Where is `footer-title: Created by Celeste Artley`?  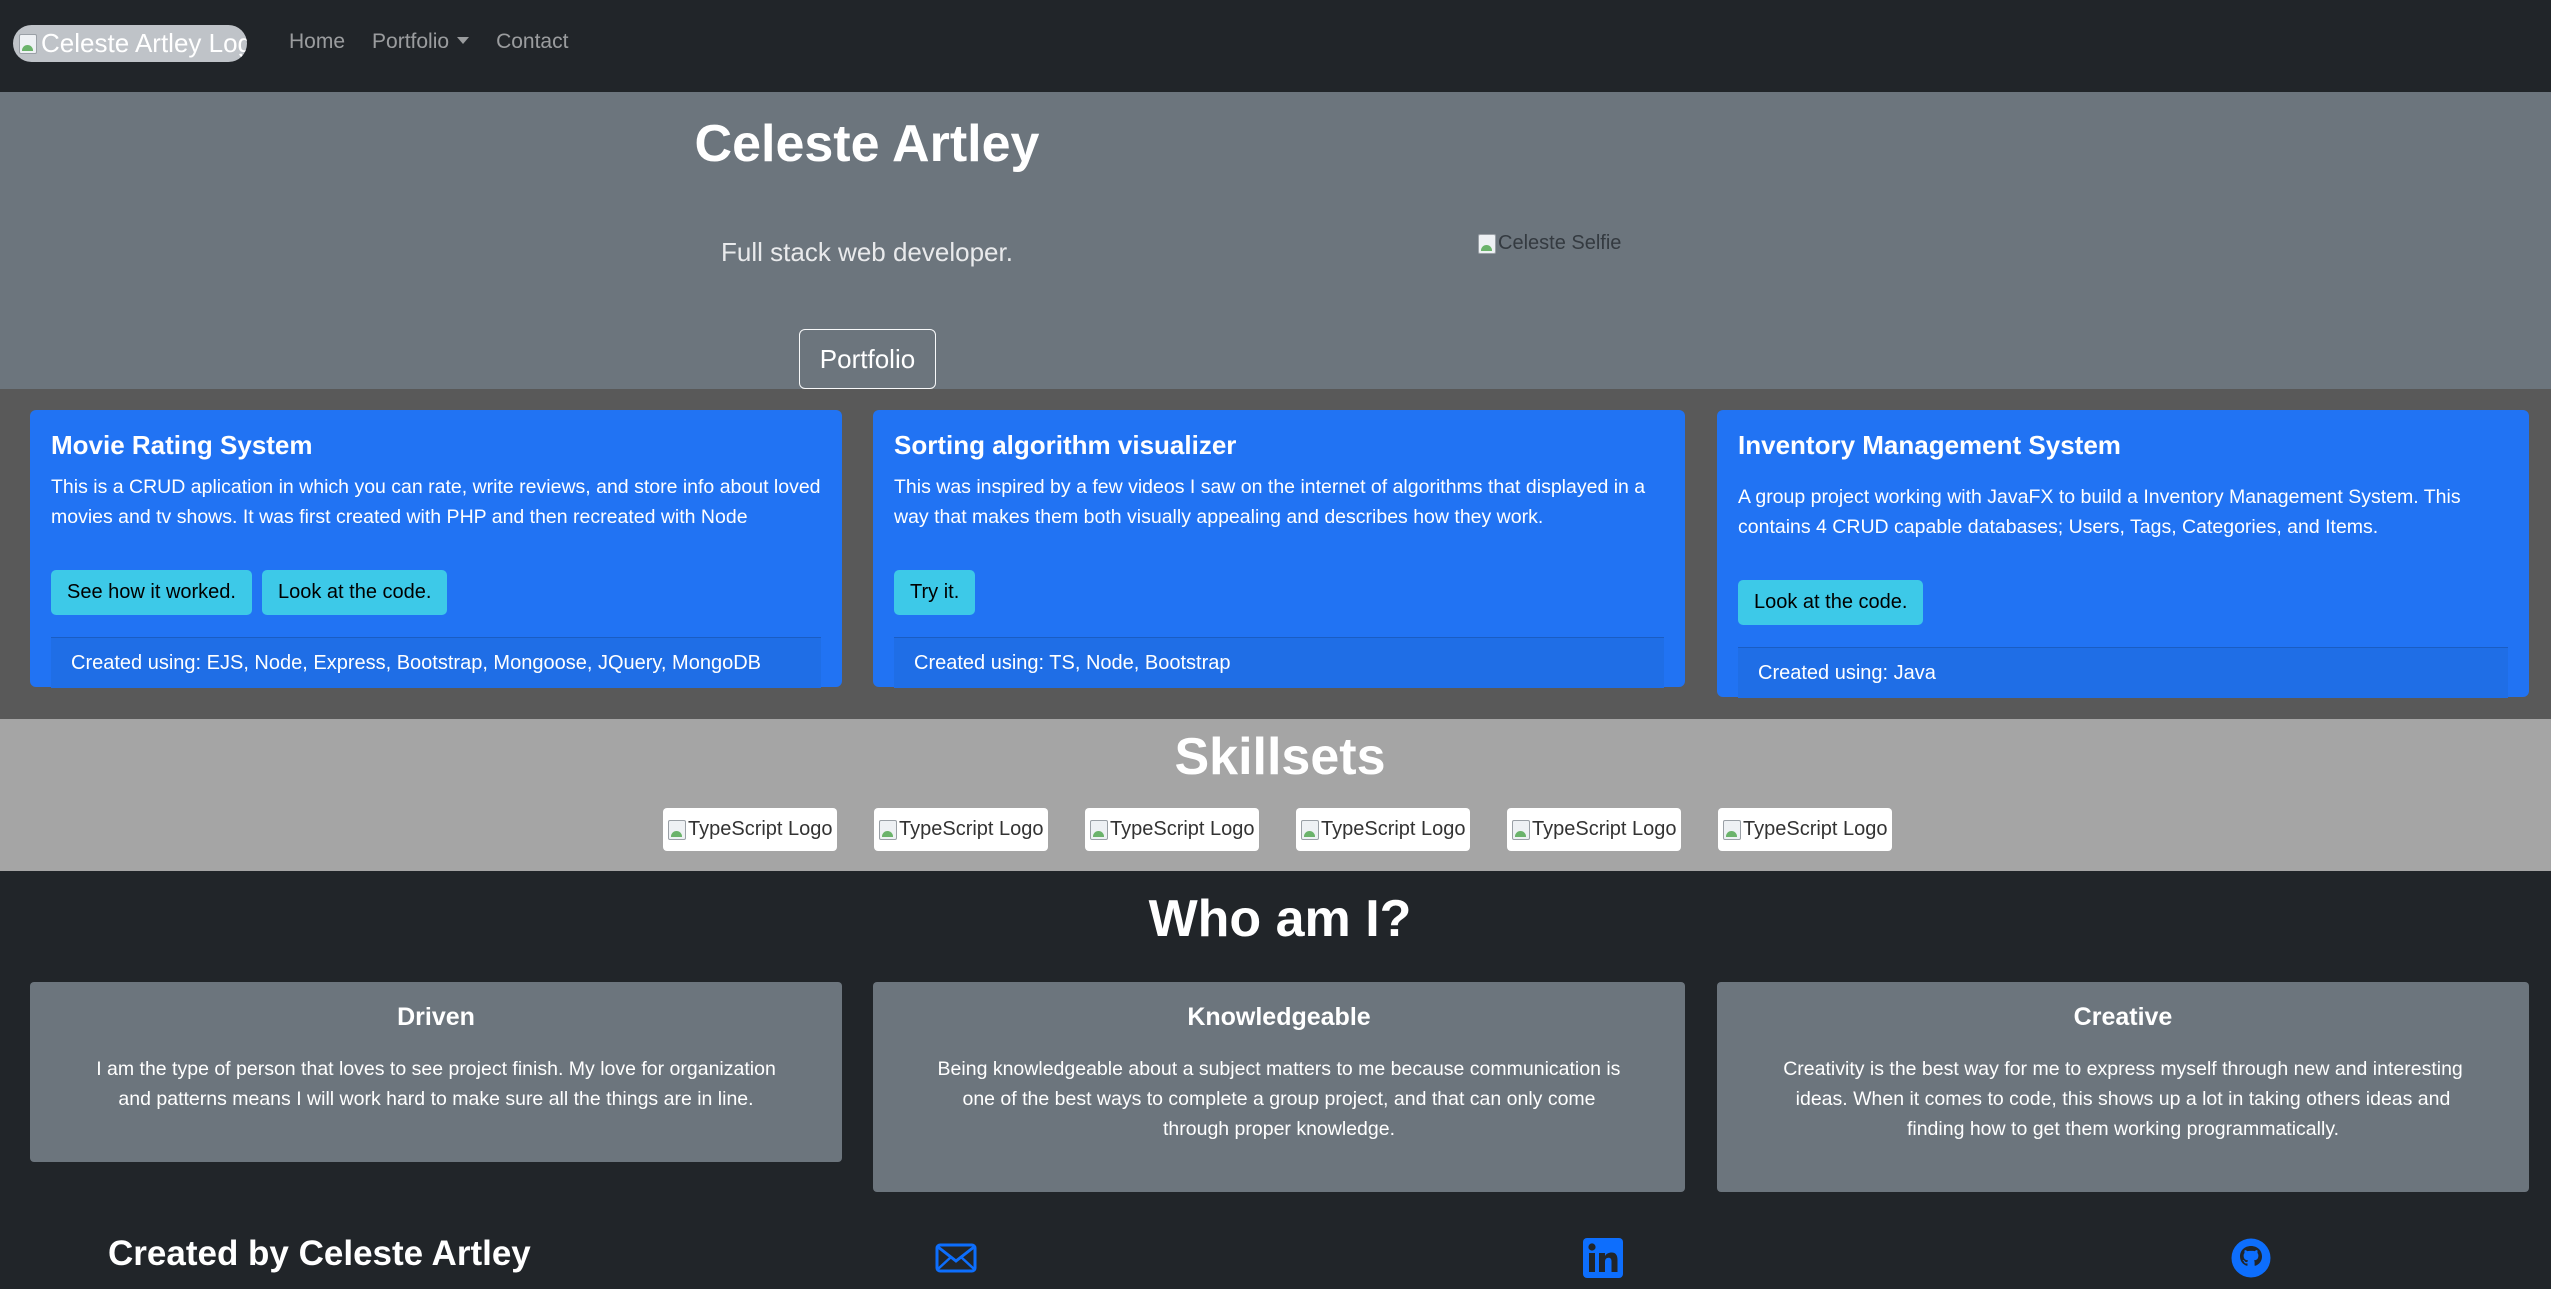
footer-title: Created by Celeste Artley is located at coordinates (319, 1253).